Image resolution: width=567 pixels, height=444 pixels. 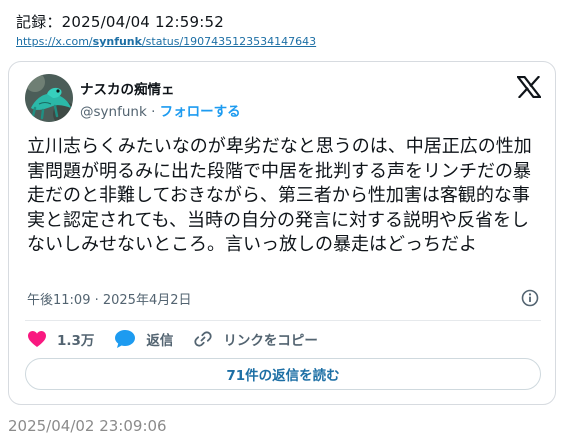 I want to click on handle: @synfunk, so click(x=113, y=112).